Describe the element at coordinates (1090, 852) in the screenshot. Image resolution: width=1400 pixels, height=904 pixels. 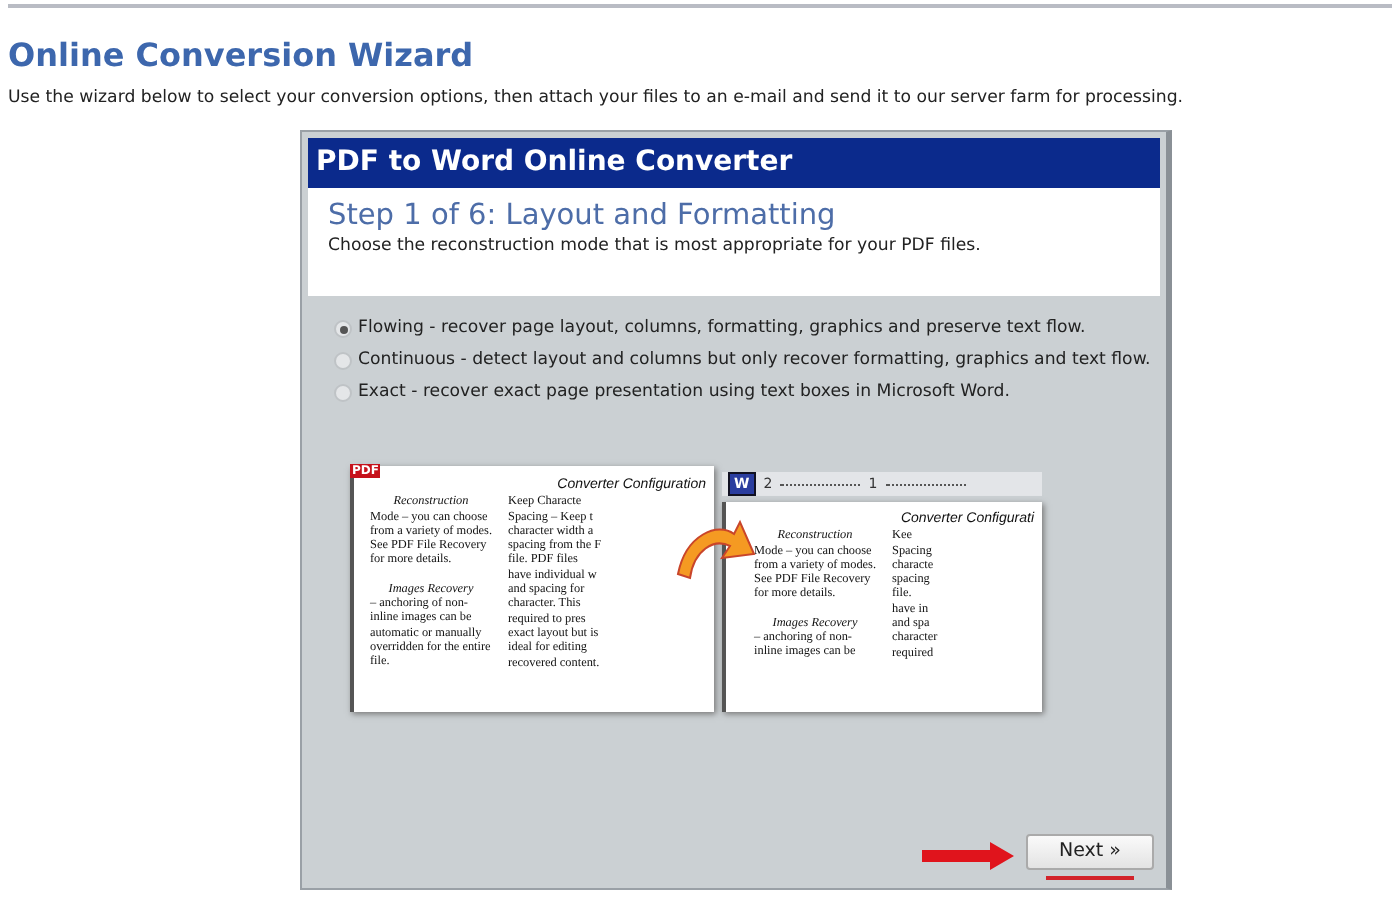
I see `next-button: Next »` at that location.